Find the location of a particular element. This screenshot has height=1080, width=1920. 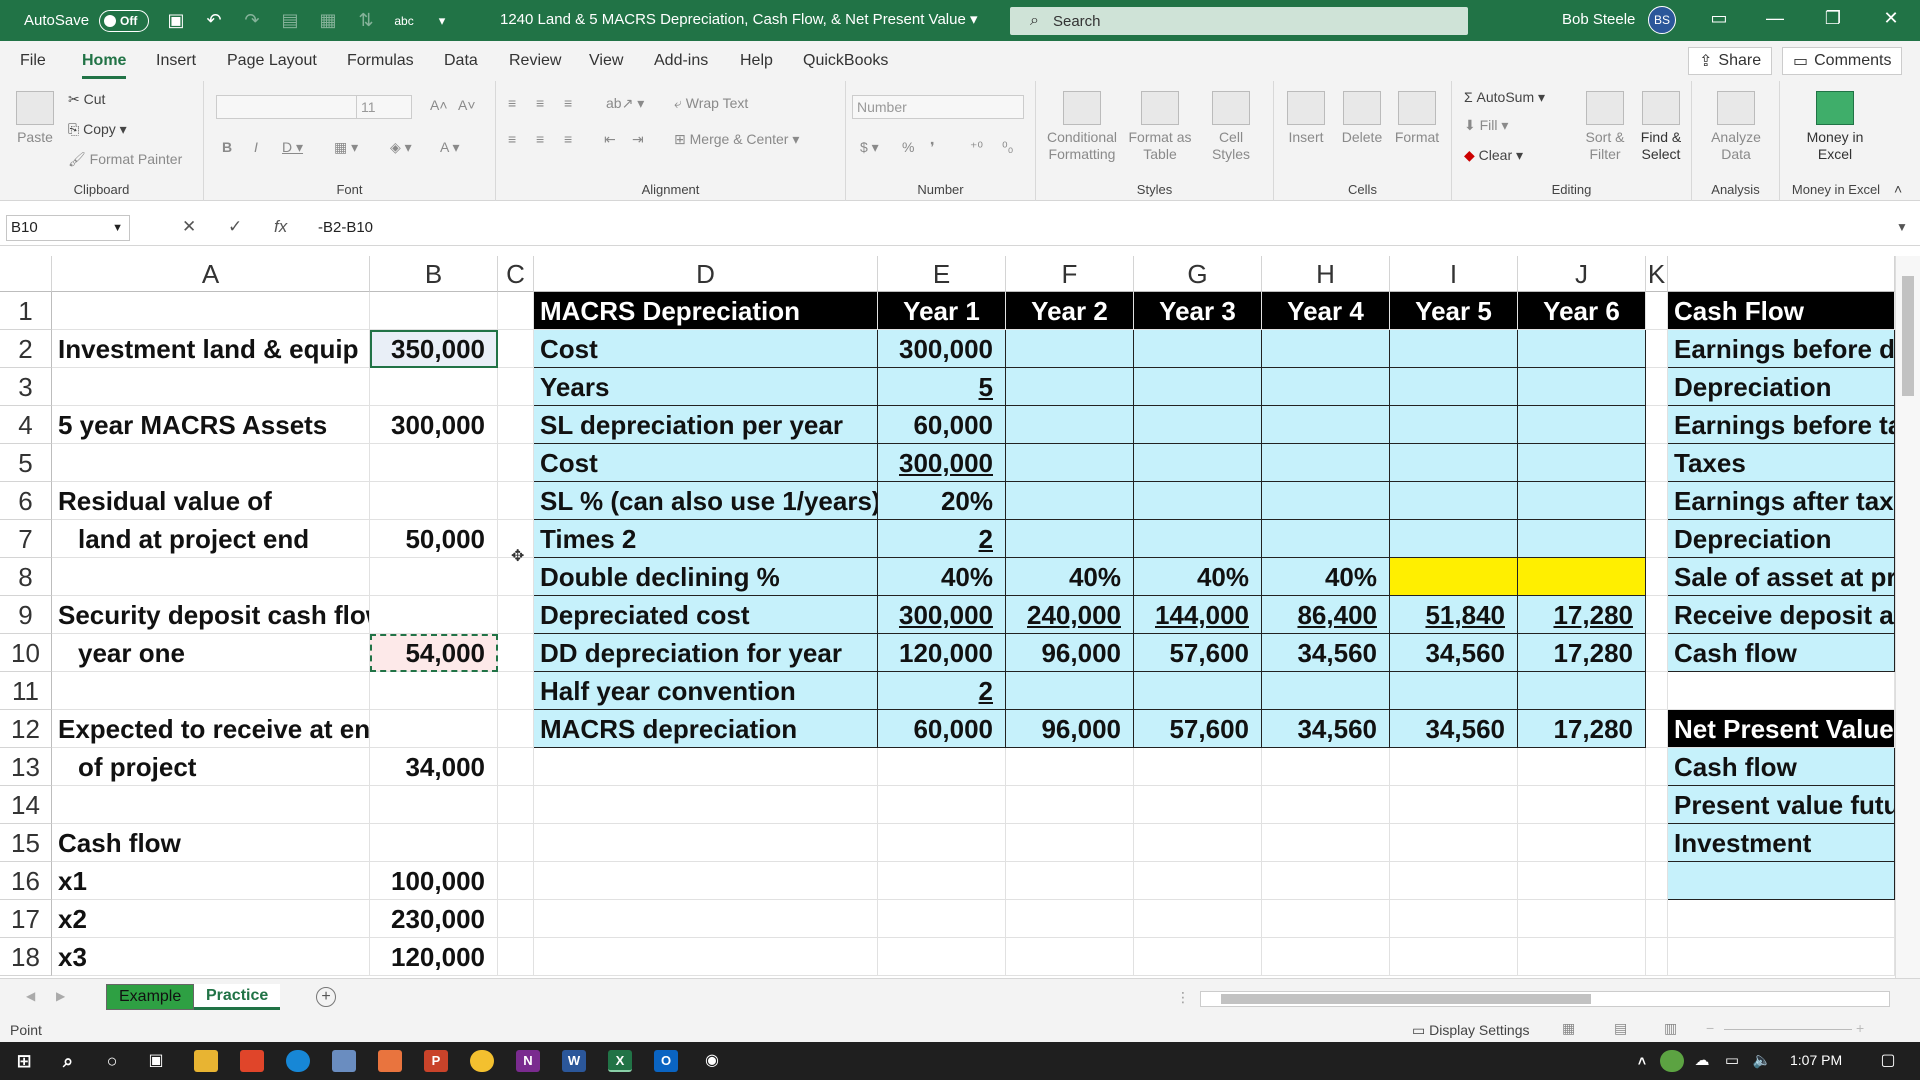

cell-a10: year one is located at coordinates (211, 653).